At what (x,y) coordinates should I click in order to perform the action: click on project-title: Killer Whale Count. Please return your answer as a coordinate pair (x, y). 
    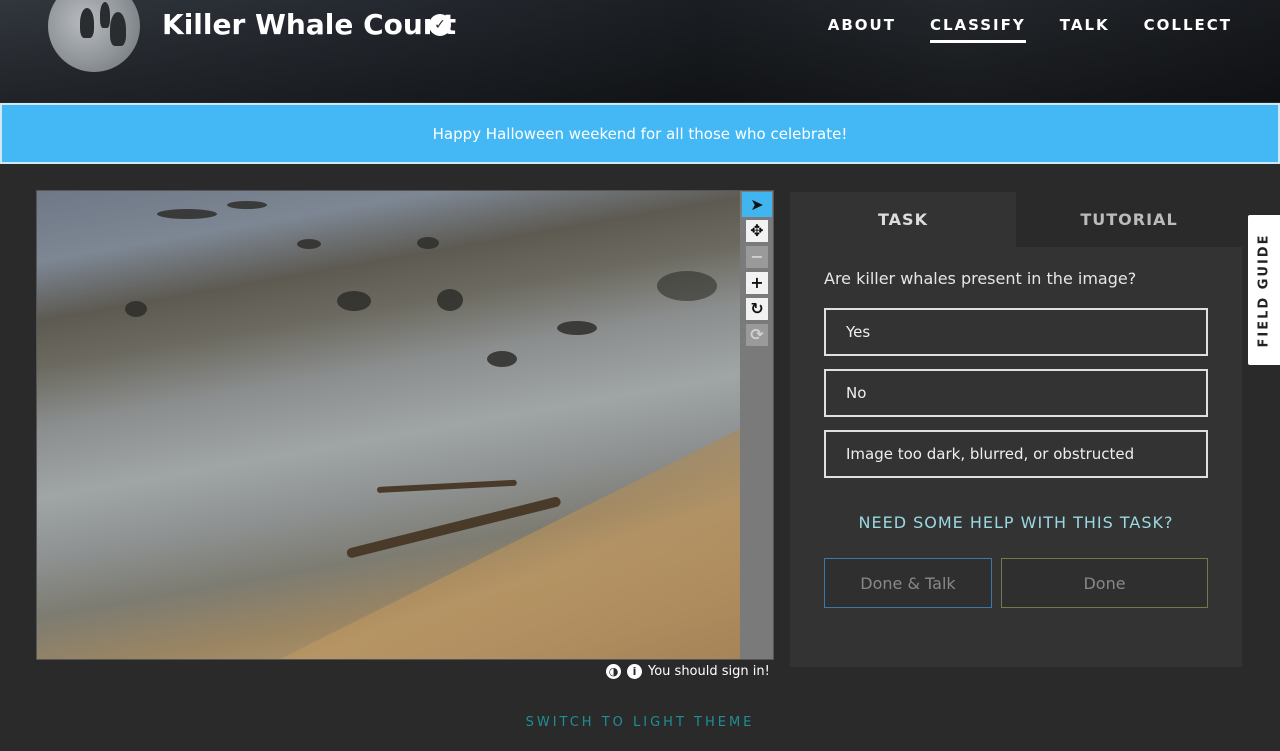
    Looking at the image, I should click on (309, 24).